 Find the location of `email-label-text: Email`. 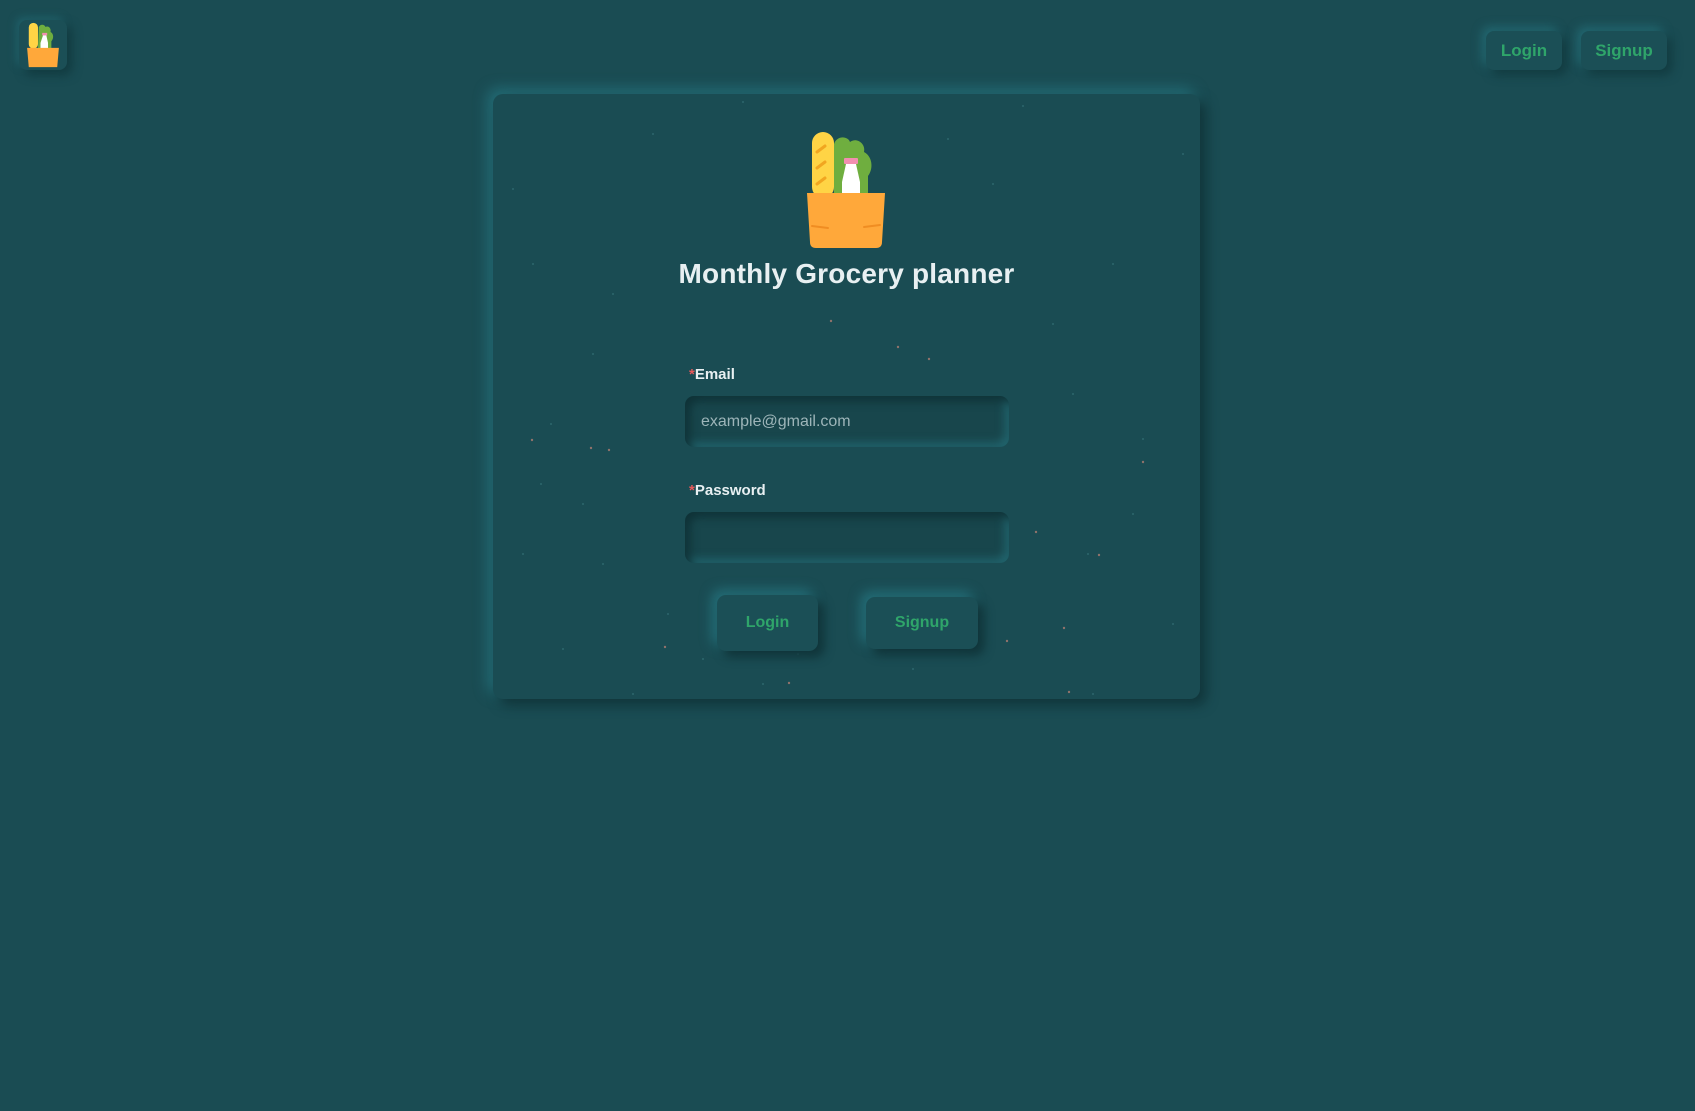

email-label-text: Email is located at coordinates (714, 374).